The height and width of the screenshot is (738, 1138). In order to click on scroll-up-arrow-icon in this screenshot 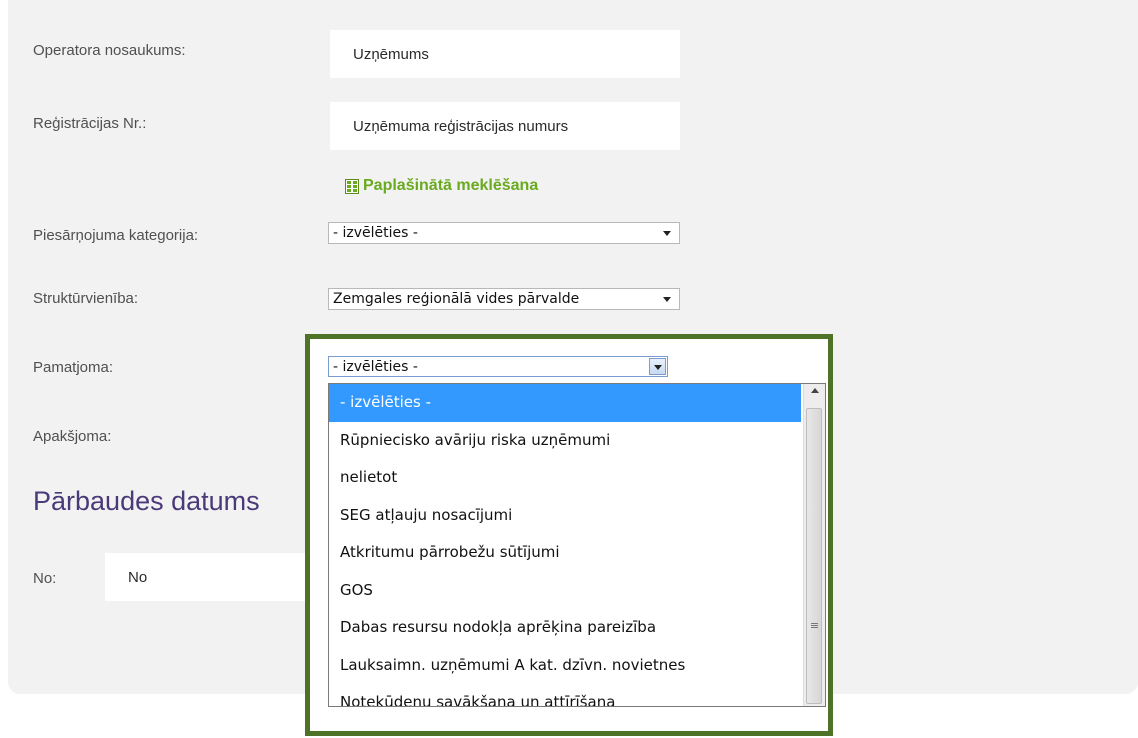, I will do `click(815, 390)`.